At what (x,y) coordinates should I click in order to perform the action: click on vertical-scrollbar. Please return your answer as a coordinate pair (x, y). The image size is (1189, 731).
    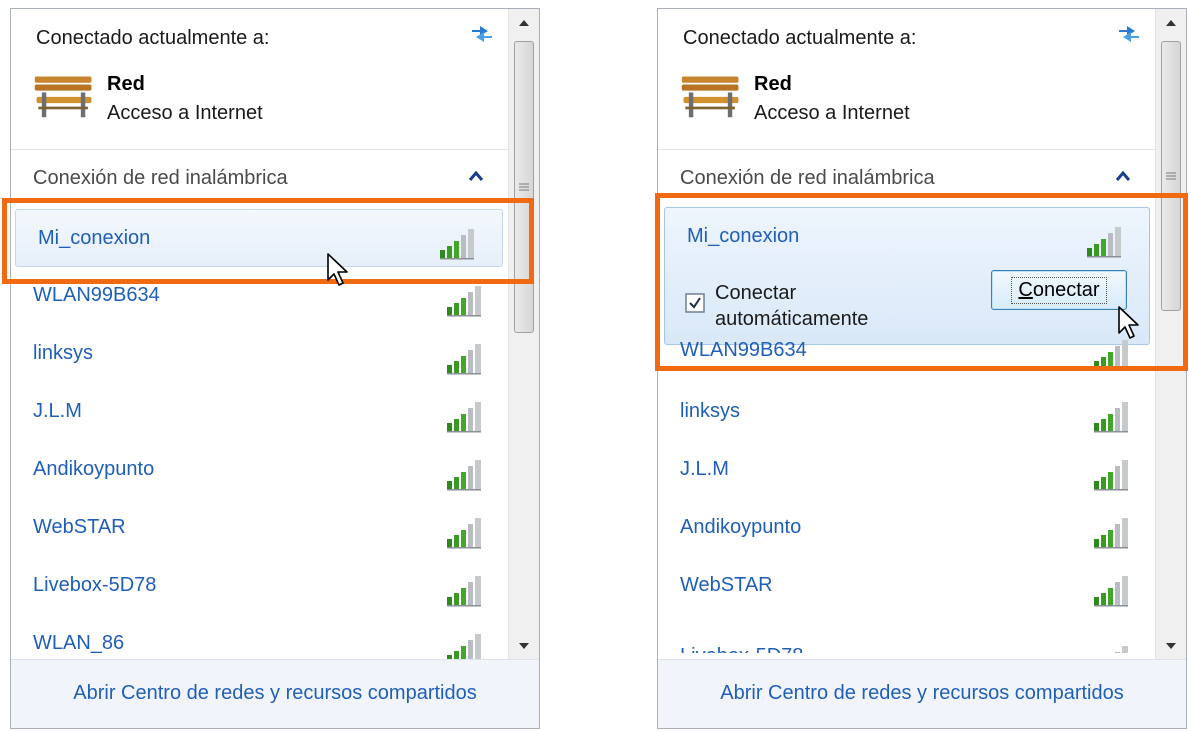
    Looking at the image, I should click on (523, 334).